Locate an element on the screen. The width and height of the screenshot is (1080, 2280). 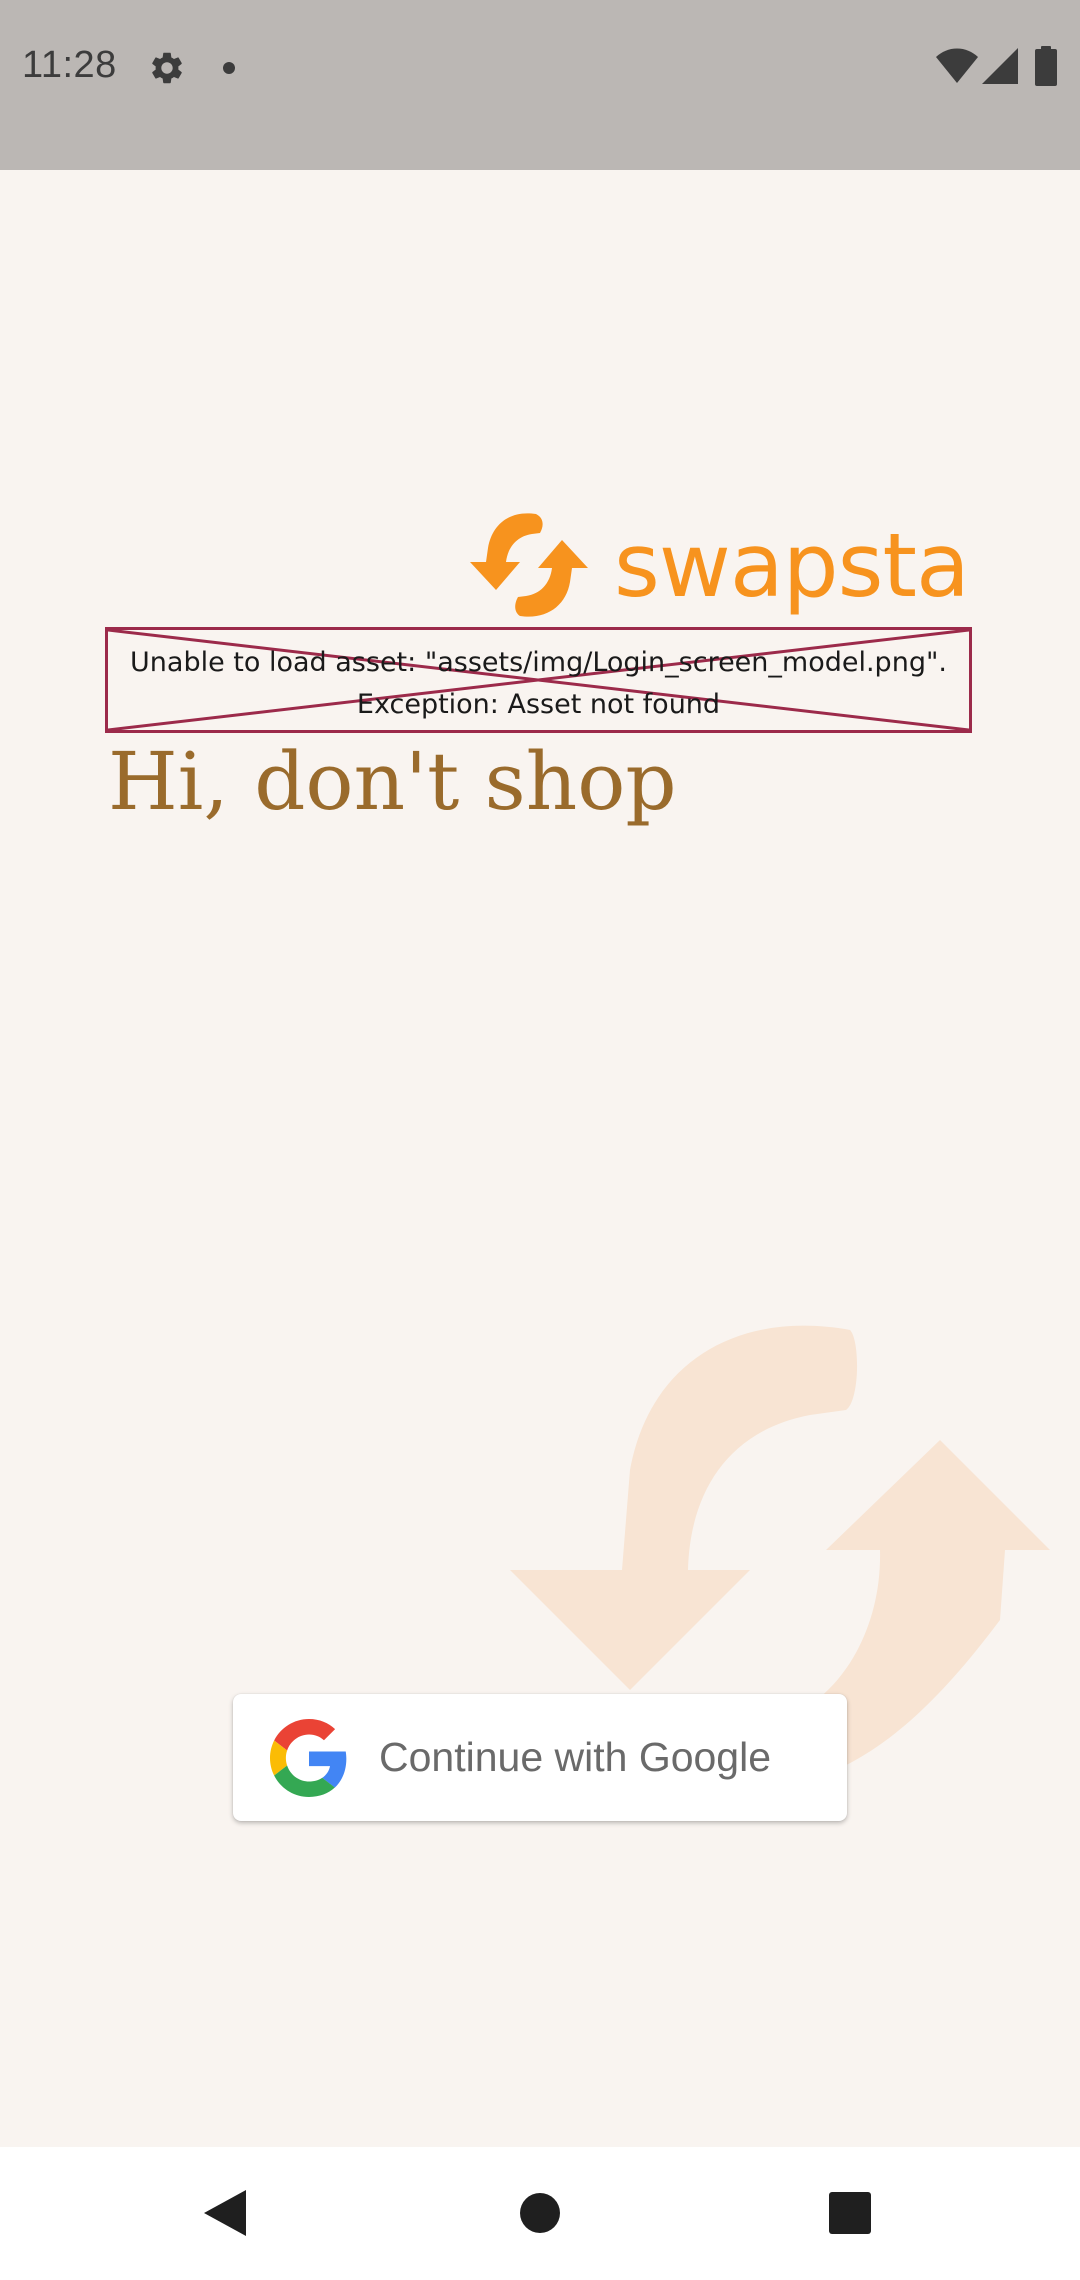
battery-icon is located at coordinates (1046, 68).